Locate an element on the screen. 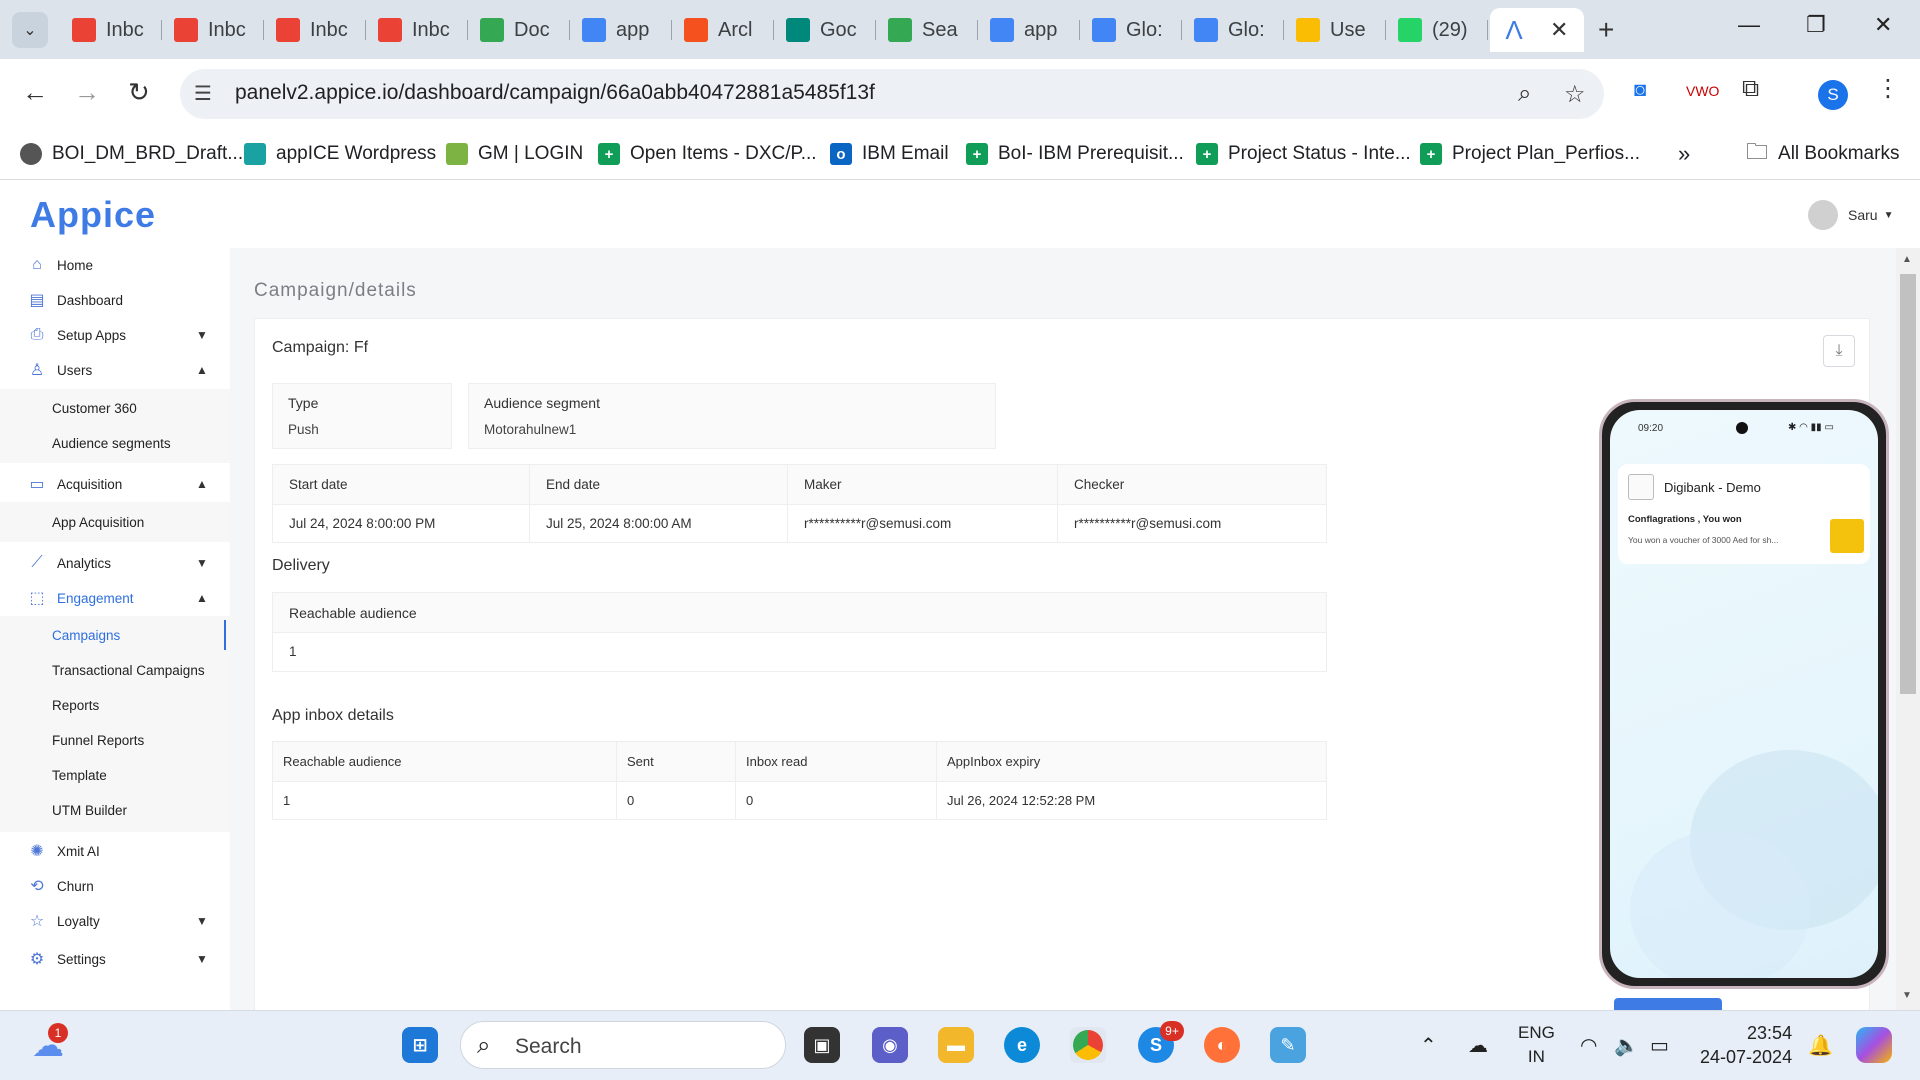  sidebar-item-xmit-ai: ✺ Xmit AI is located at coordinates (115, 851).